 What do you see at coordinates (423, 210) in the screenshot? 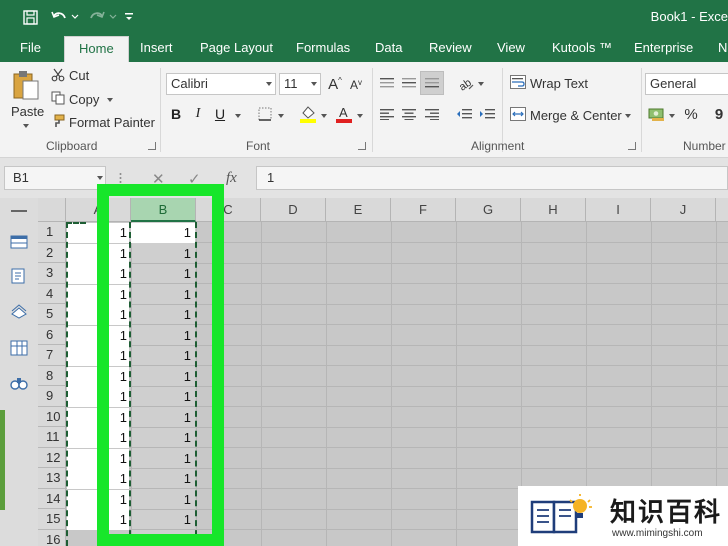
I see `column-header-f: F` at bounding box center [423, 210].